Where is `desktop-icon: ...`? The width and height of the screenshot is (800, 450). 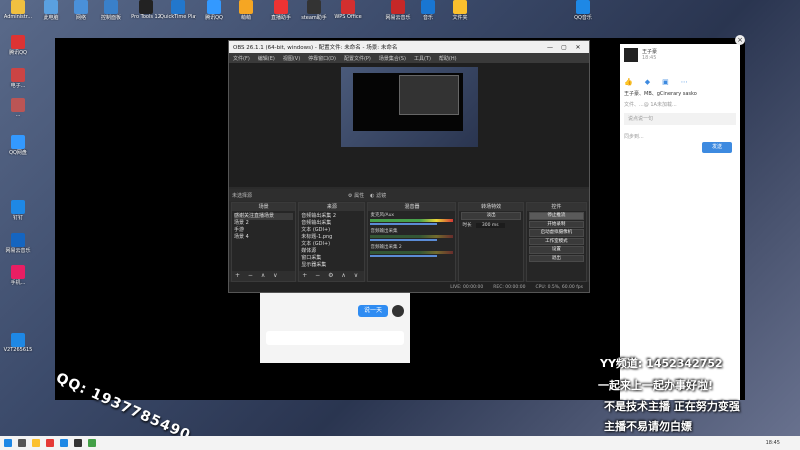 desktop-icon: ... is located at coordinates (18, 108).